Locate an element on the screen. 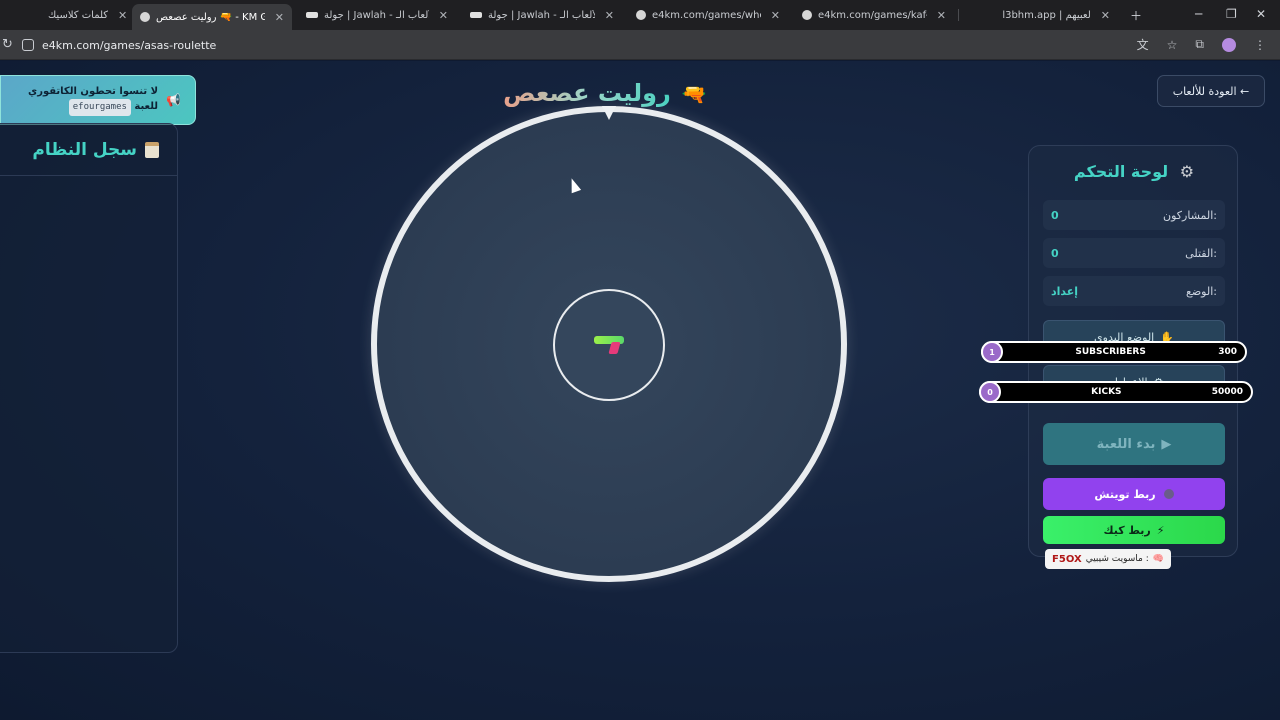 Image resolution: width=1280 pixels, height=720 pixels. browser-tab-active: روليت عصعص 🔫 - KM Games ✕ is located at coordinates (212, 17).